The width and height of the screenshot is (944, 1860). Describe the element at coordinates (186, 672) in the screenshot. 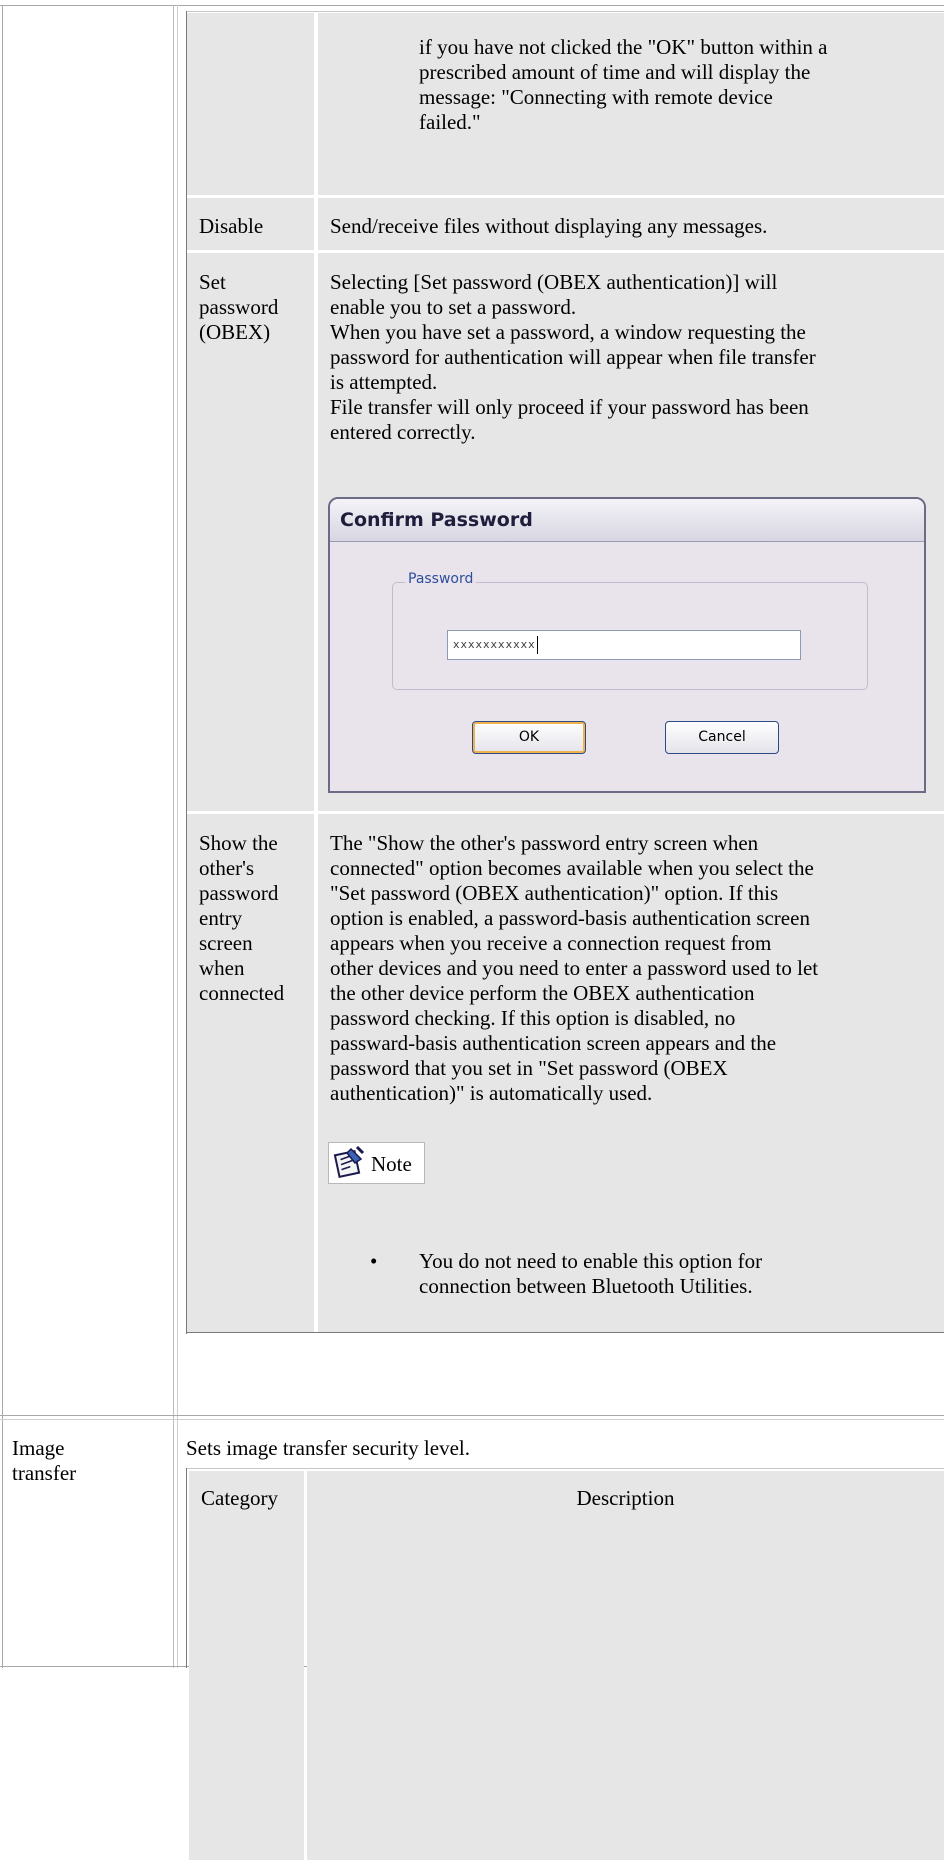

I see `inner-table-left-border` at that location.